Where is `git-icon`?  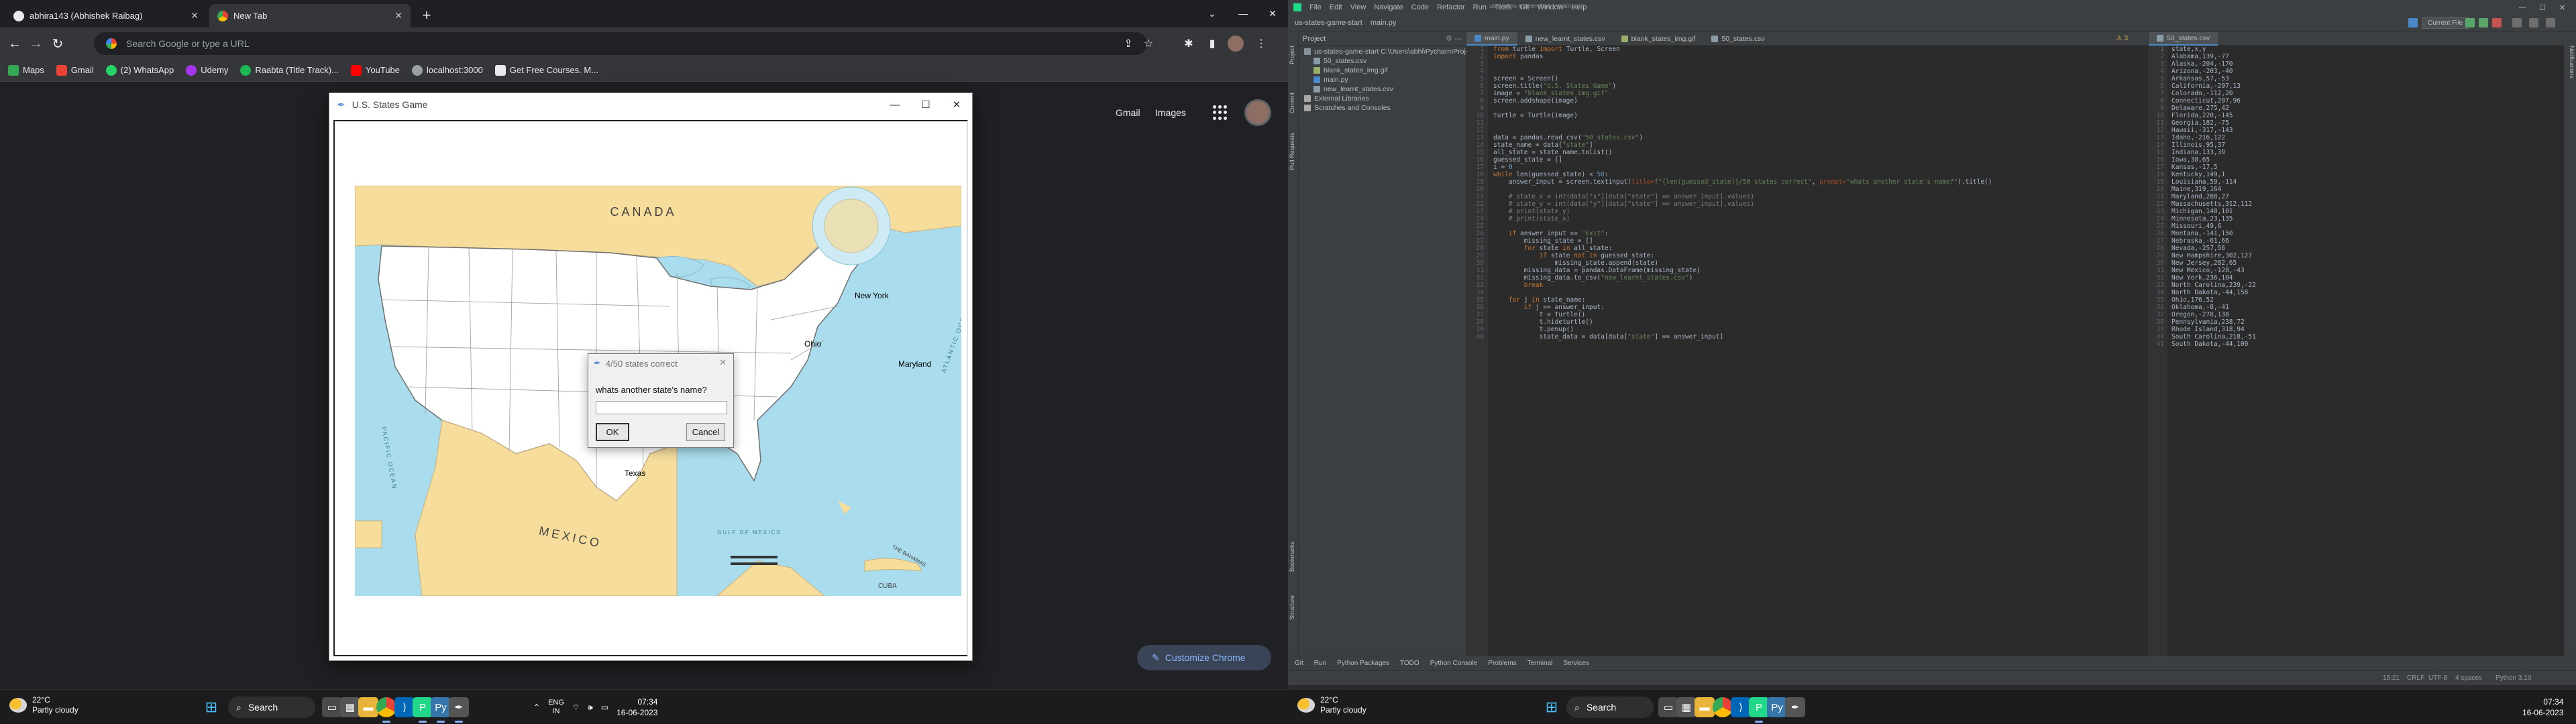
git-icon is located at coordinates (2517, 22).